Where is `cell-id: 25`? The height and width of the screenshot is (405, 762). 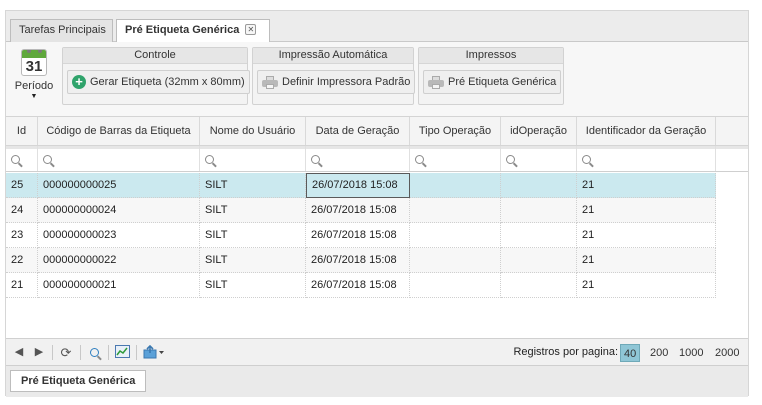
cell-id: 25 is located at coordinates (22, 185).